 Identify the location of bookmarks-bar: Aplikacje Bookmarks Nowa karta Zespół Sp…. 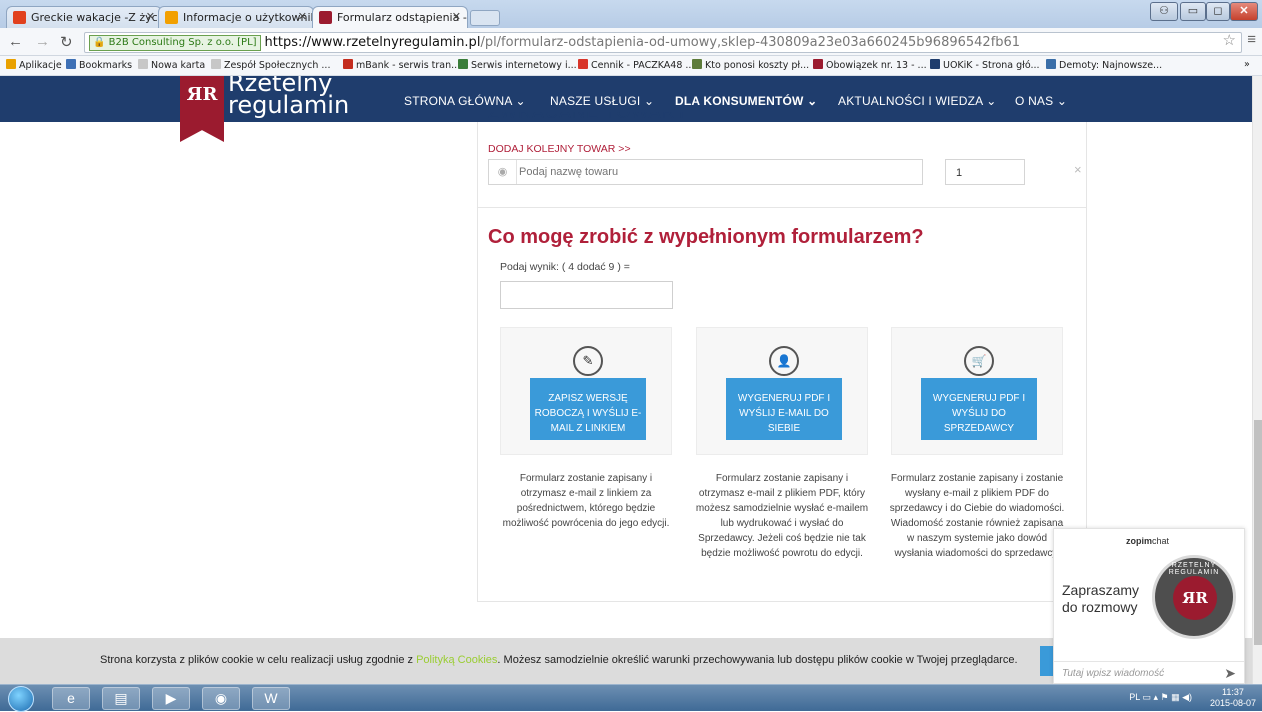
(631, 66).